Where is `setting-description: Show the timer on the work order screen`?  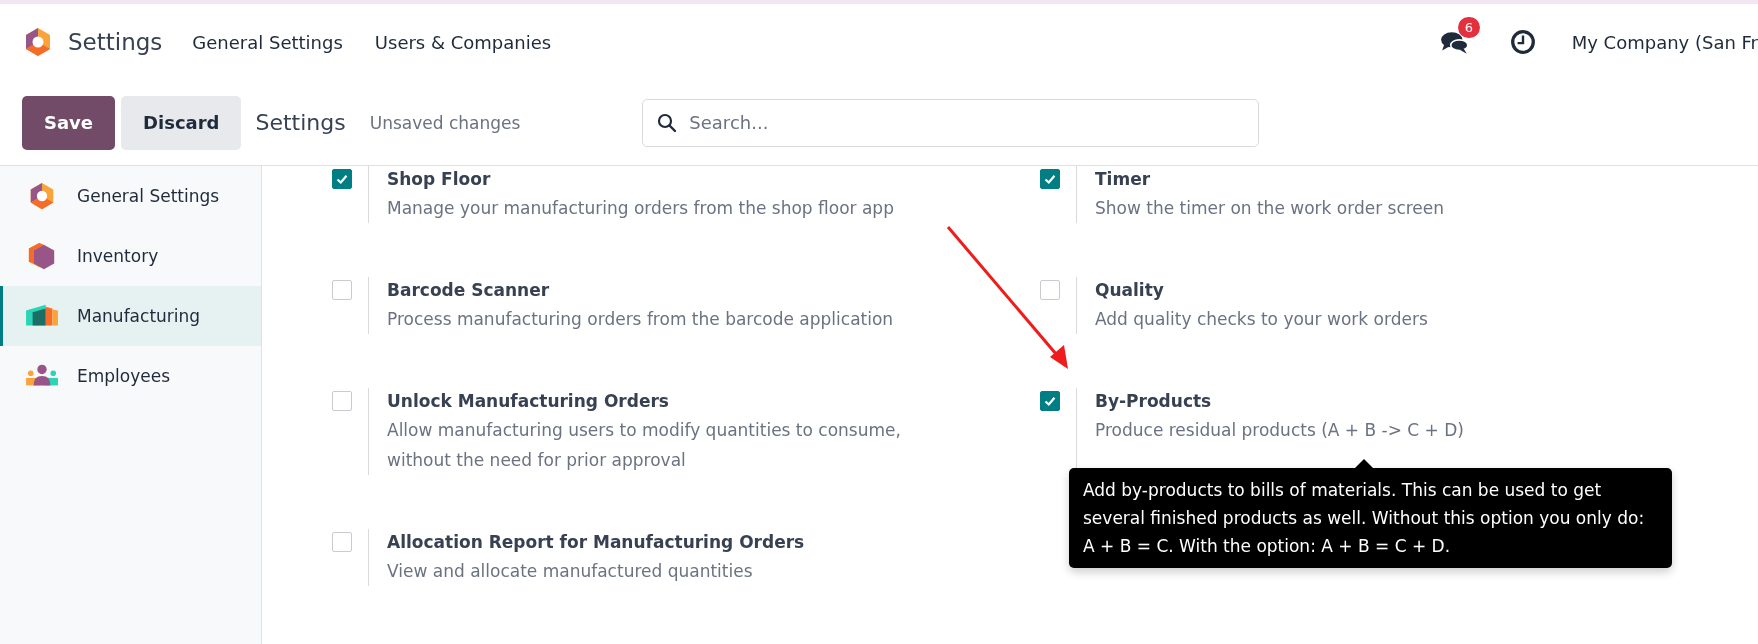
setting-description: Show the timer on the work order screen is located at coordinates (1270, 208).